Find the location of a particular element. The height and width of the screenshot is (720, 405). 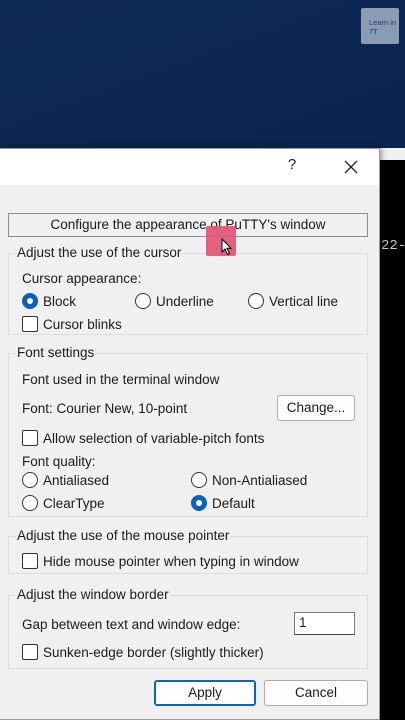

cancel-button: Cancel is located at coordinates (316, 693).